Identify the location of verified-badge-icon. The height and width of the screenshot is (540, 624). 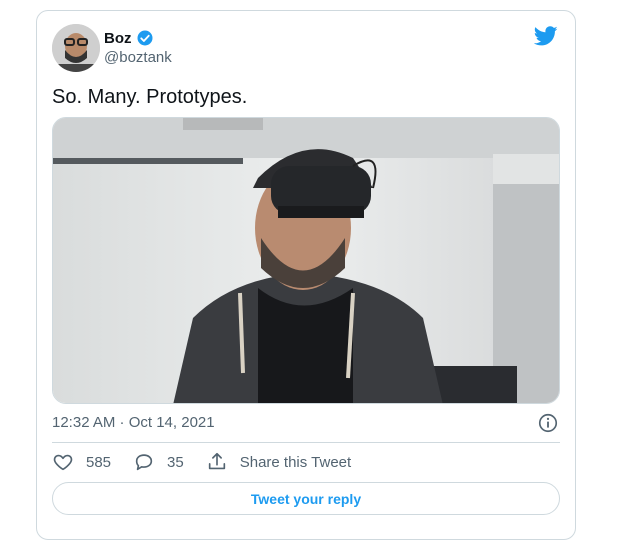
(144, 38).